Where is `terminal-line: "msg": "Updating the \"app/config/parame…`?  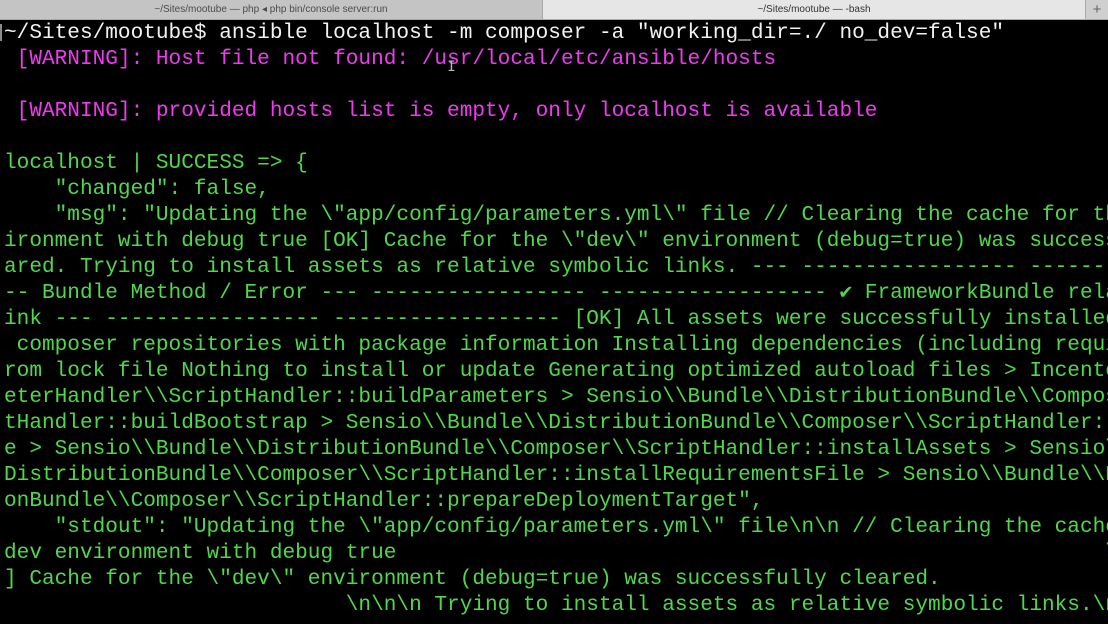
terminal-line: "msg": "Updating the \"app/config/parame… is located at coordinates (581, 215).